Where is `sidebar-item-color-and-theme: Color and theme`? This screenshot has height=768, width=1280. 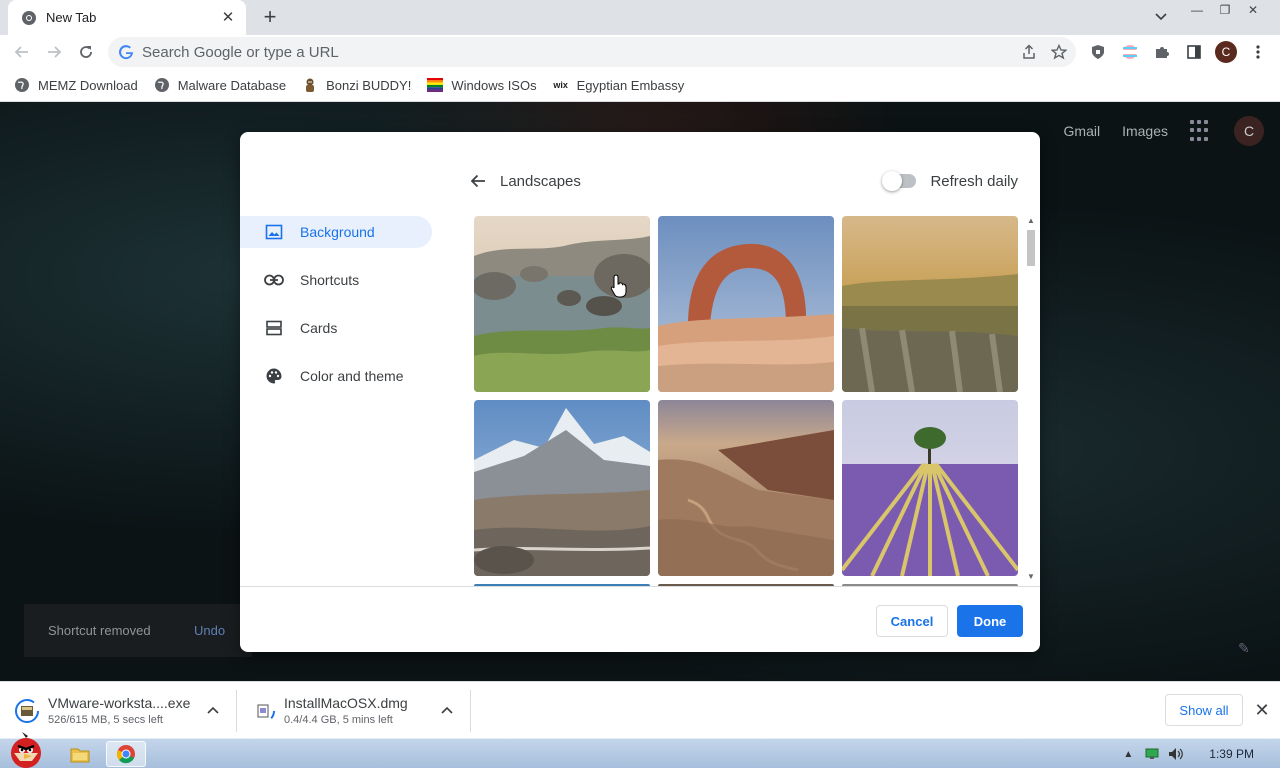
sidebar-item-color-and-theme: Color and theme is located at coordinates (336, 376).